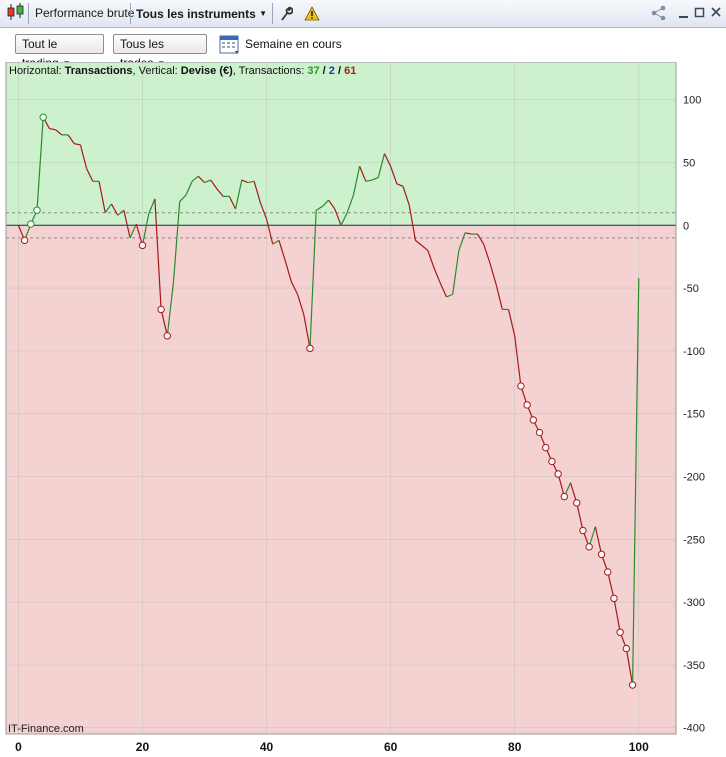 This screenshot has height=757, width=726. What do you see at coordinates (267, 747) in the screenshot?
I see `x-tick-label: 40` at bounding box center [267, 747].